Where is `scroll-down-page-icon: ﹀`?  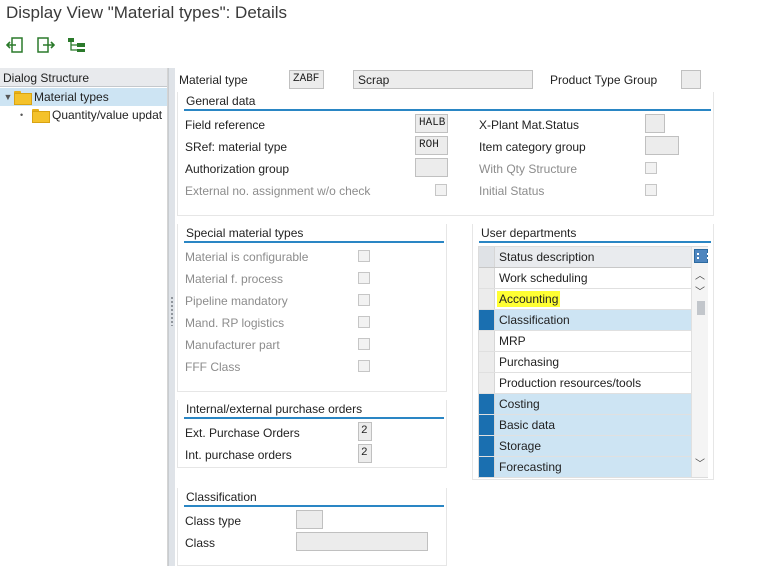
scroll-down-page-icon: ﹀ is located at coordinates (700, 293).